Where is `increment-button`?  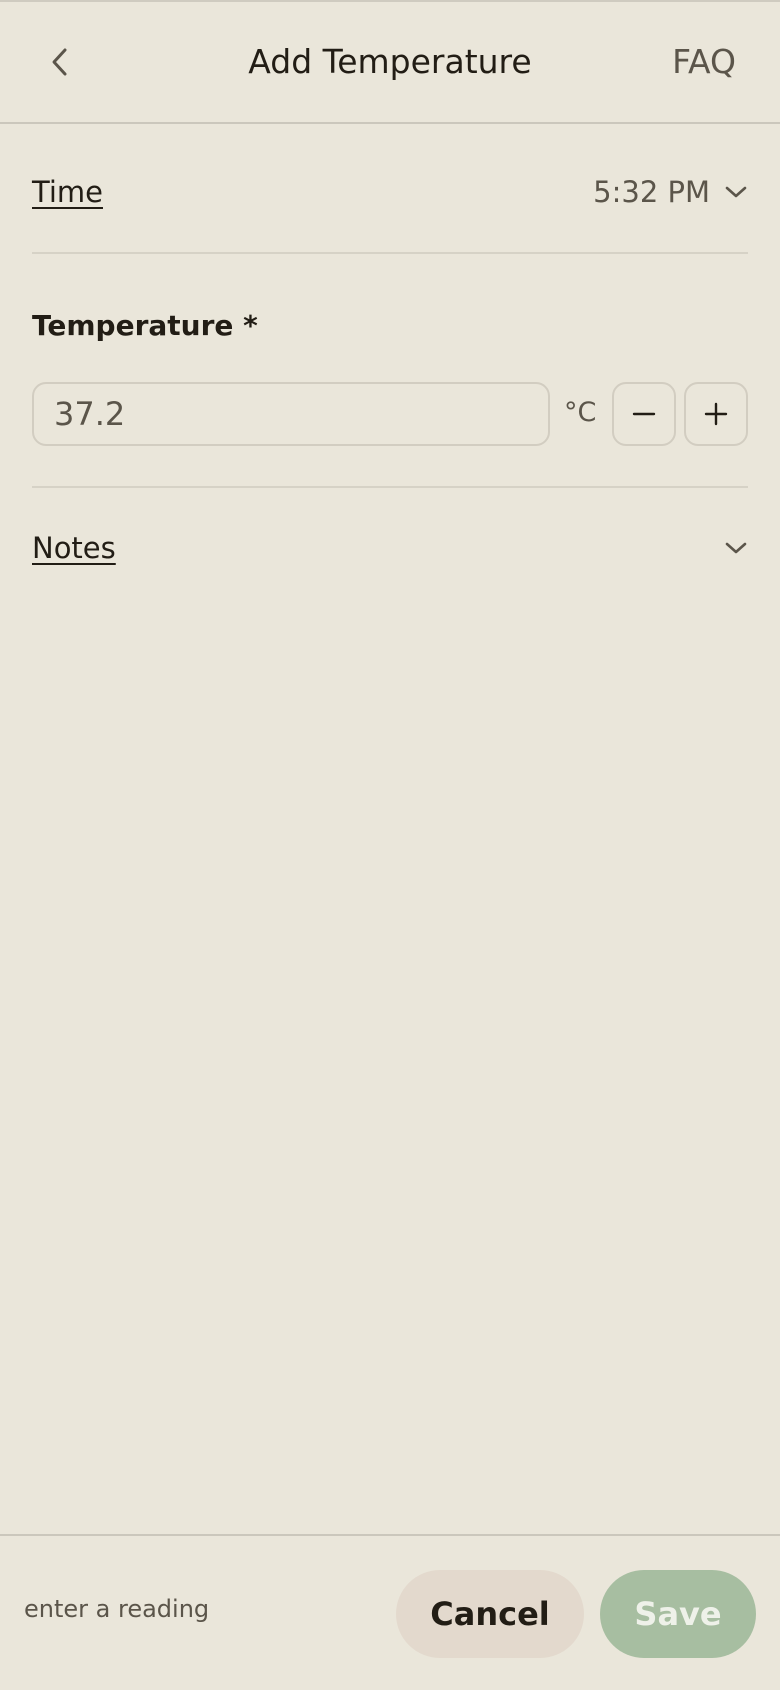
increment-button is located at coordinates (716, 414).